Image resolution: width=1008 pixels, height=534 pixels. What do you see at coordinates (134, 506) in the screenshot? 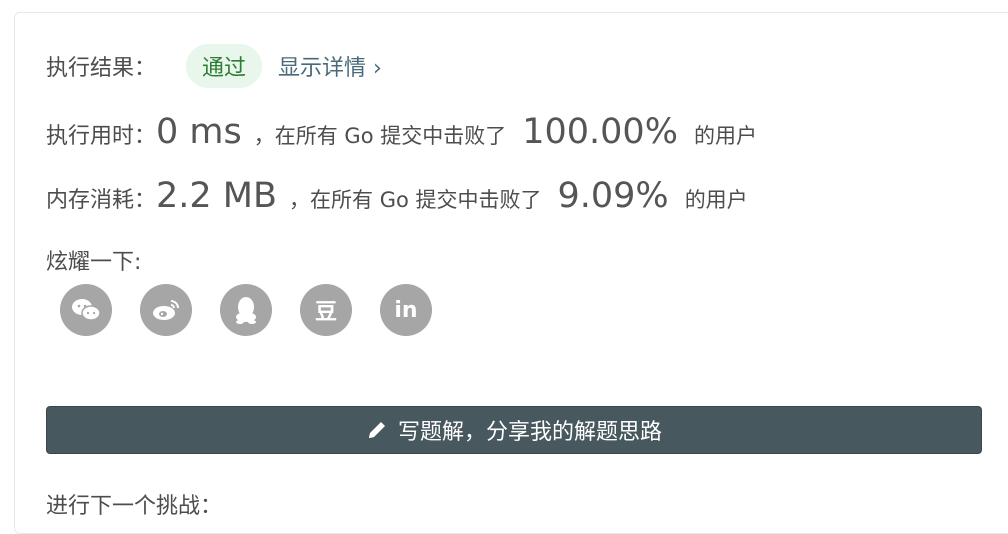
I see `next-challenge-label: 进行下一个挑战：` at bounding box center [134, 506].